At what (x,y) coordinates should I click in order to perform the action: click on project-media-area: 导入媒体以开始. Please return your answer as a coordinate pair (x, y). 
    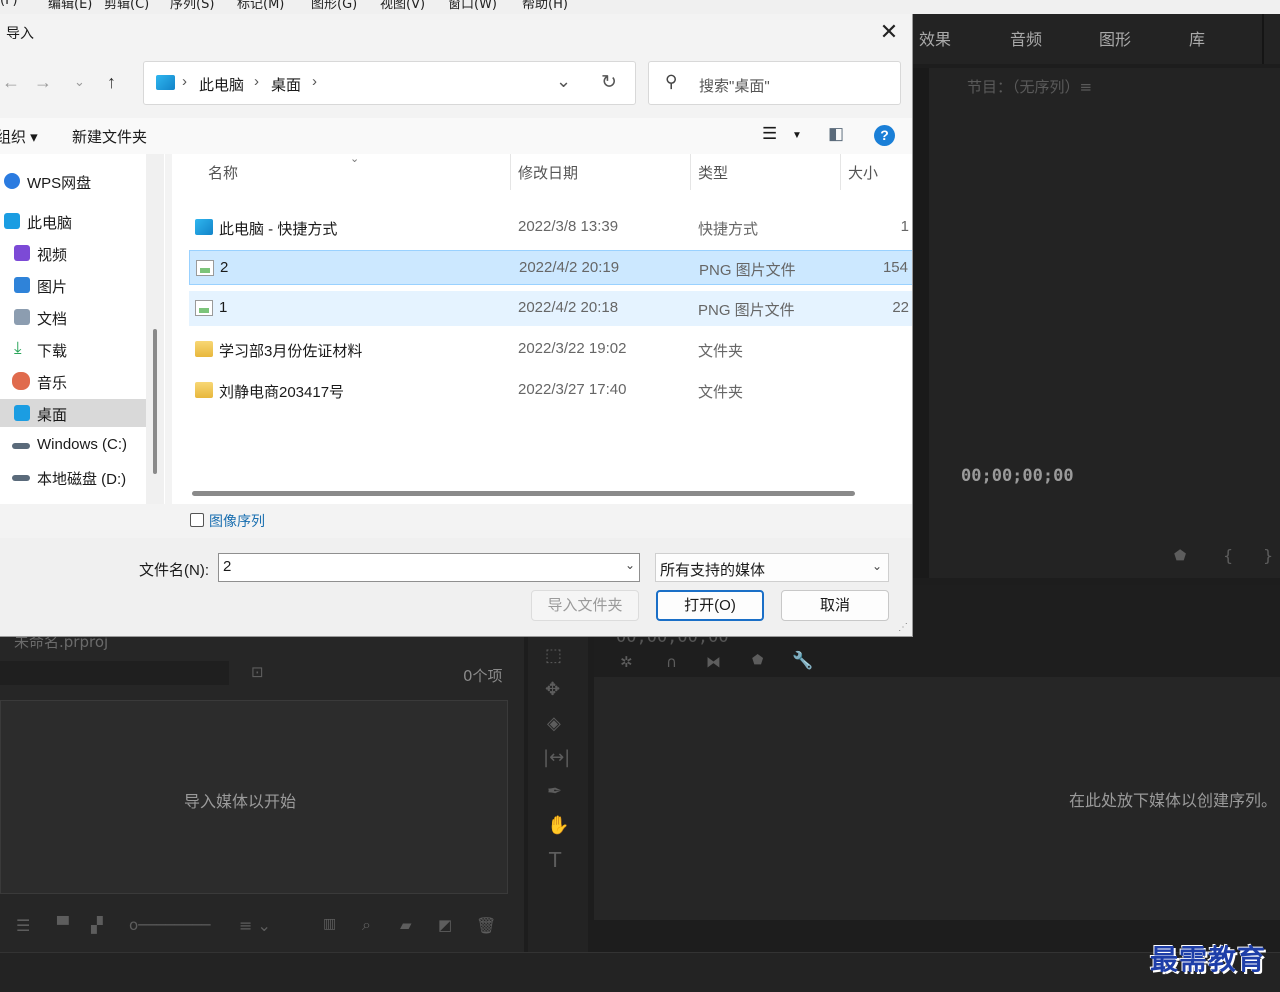
    Looking at the image, I should click on (254, 797).